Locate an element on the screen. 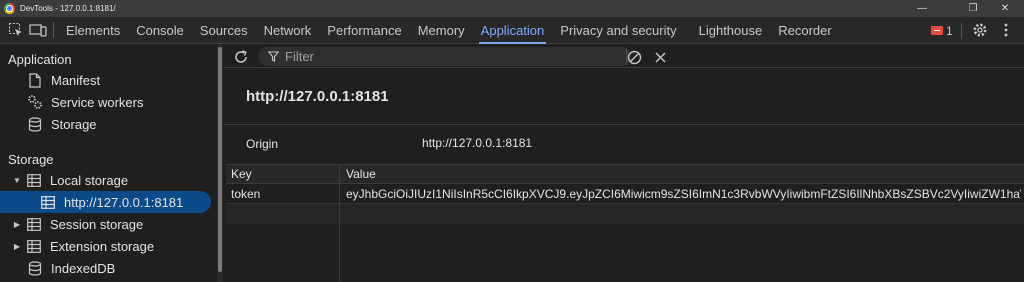 The height and width of the screenshot is (282, 1024). tab-network: Network is located at coordinates (288, 30).